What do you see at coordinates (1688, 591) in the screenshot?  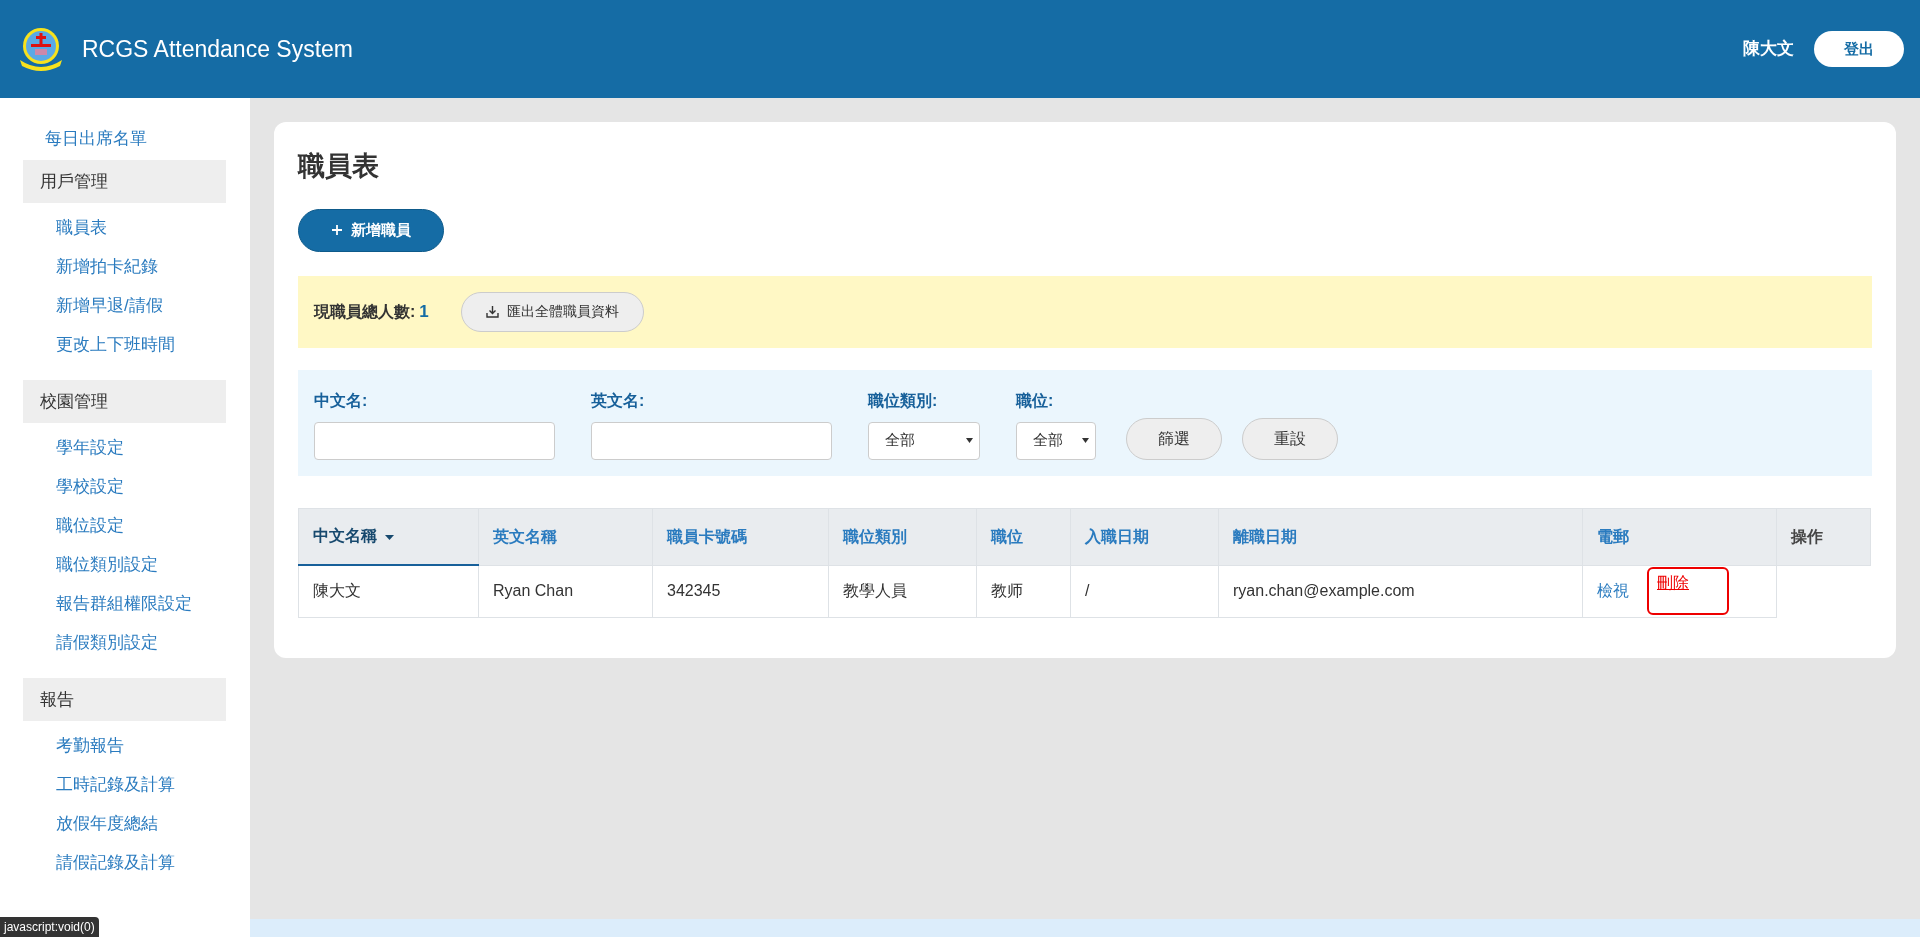 I see `delete-link: 刪除` at bounding box center [1688, 591].